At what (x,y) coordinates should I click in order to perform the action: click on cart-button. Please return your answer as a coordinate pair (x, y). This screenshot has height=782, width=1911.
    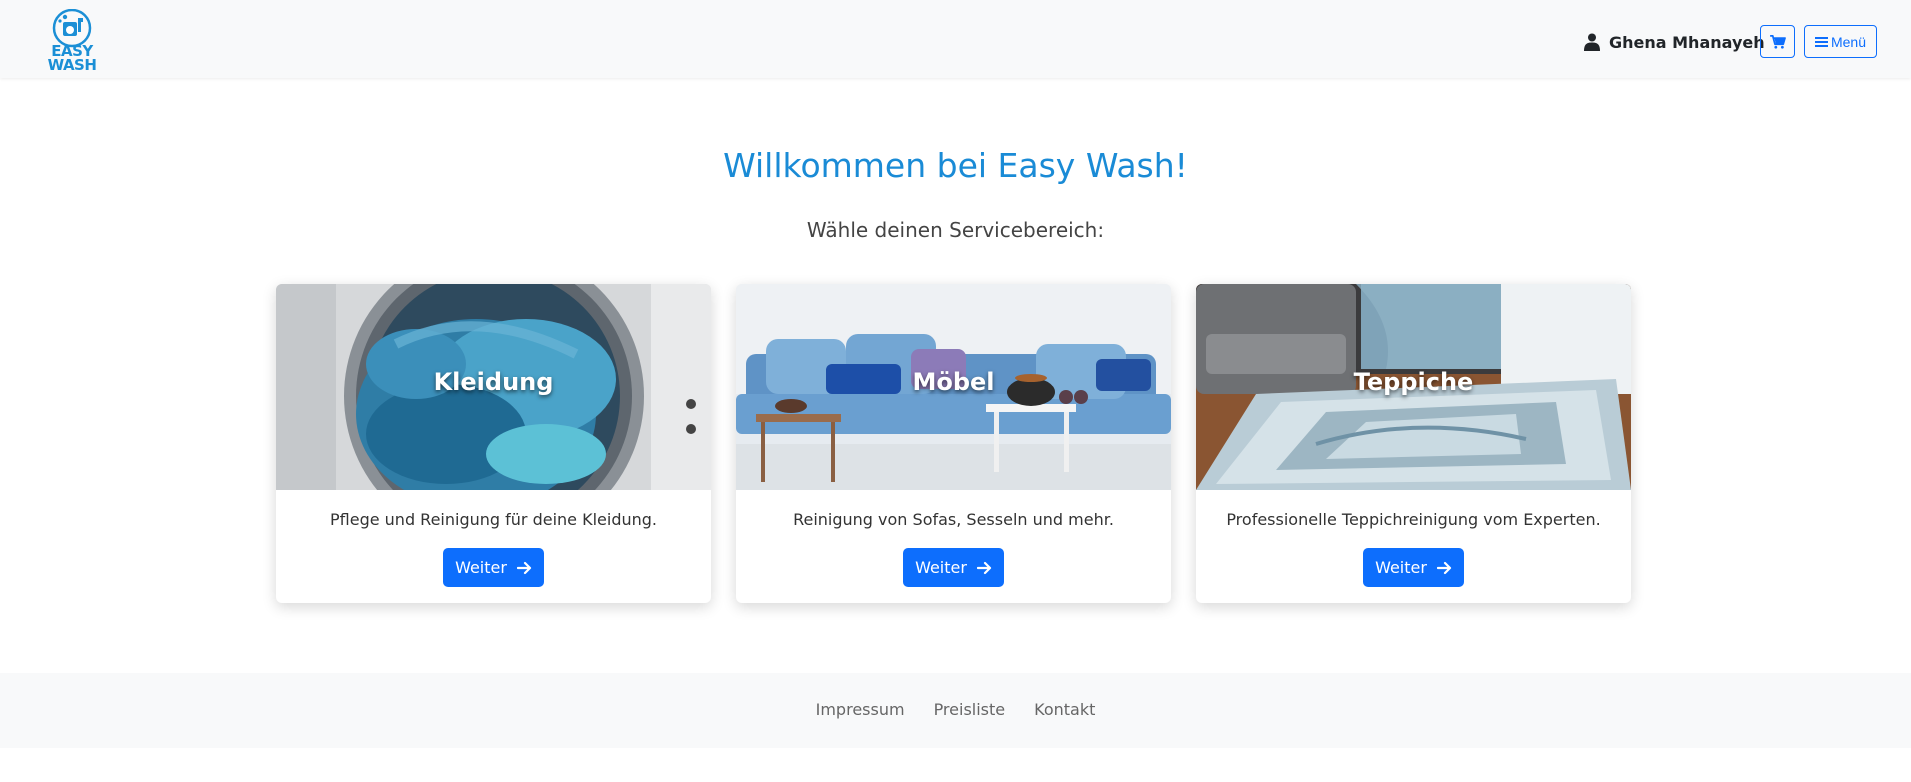
    Looking at the image, I should click on (1777, 41).